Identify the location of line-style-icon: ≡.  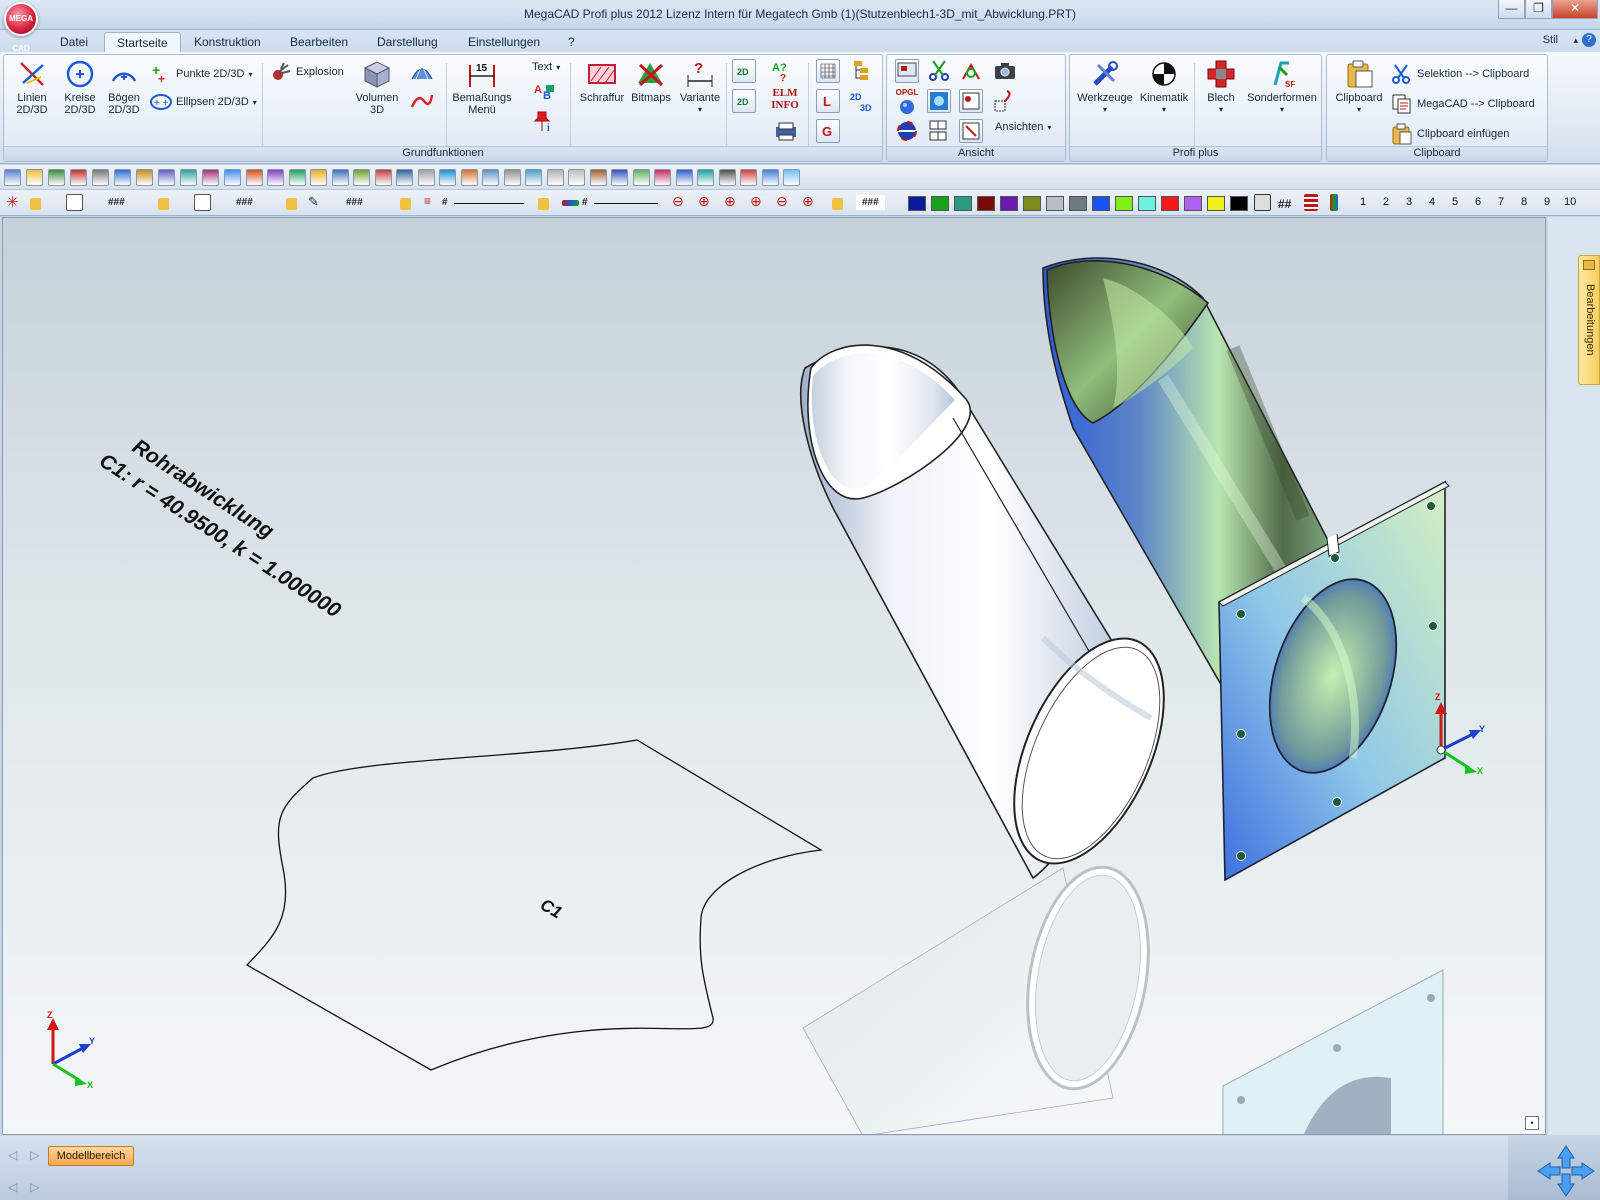
(432, 202).